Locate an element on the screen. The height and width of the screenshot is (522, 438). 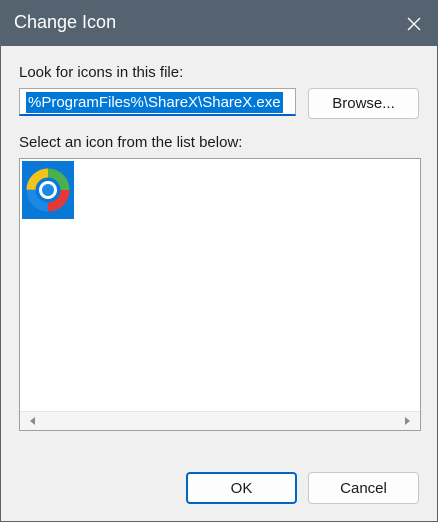
sharex-icon is located at coordinates (48, 190).